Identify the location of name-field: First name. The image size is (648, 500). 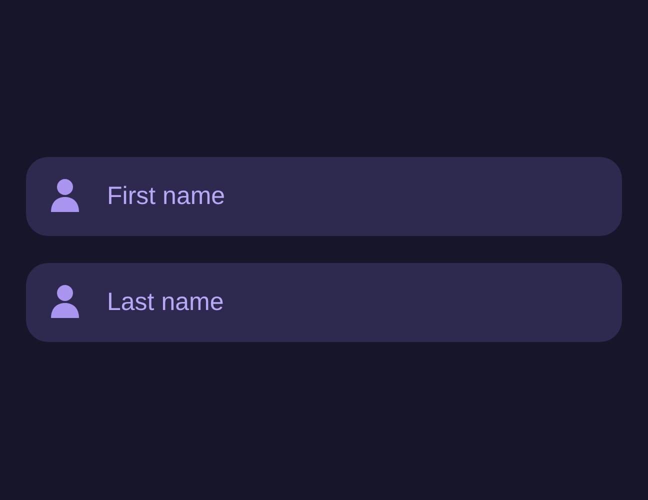
(324, 196).